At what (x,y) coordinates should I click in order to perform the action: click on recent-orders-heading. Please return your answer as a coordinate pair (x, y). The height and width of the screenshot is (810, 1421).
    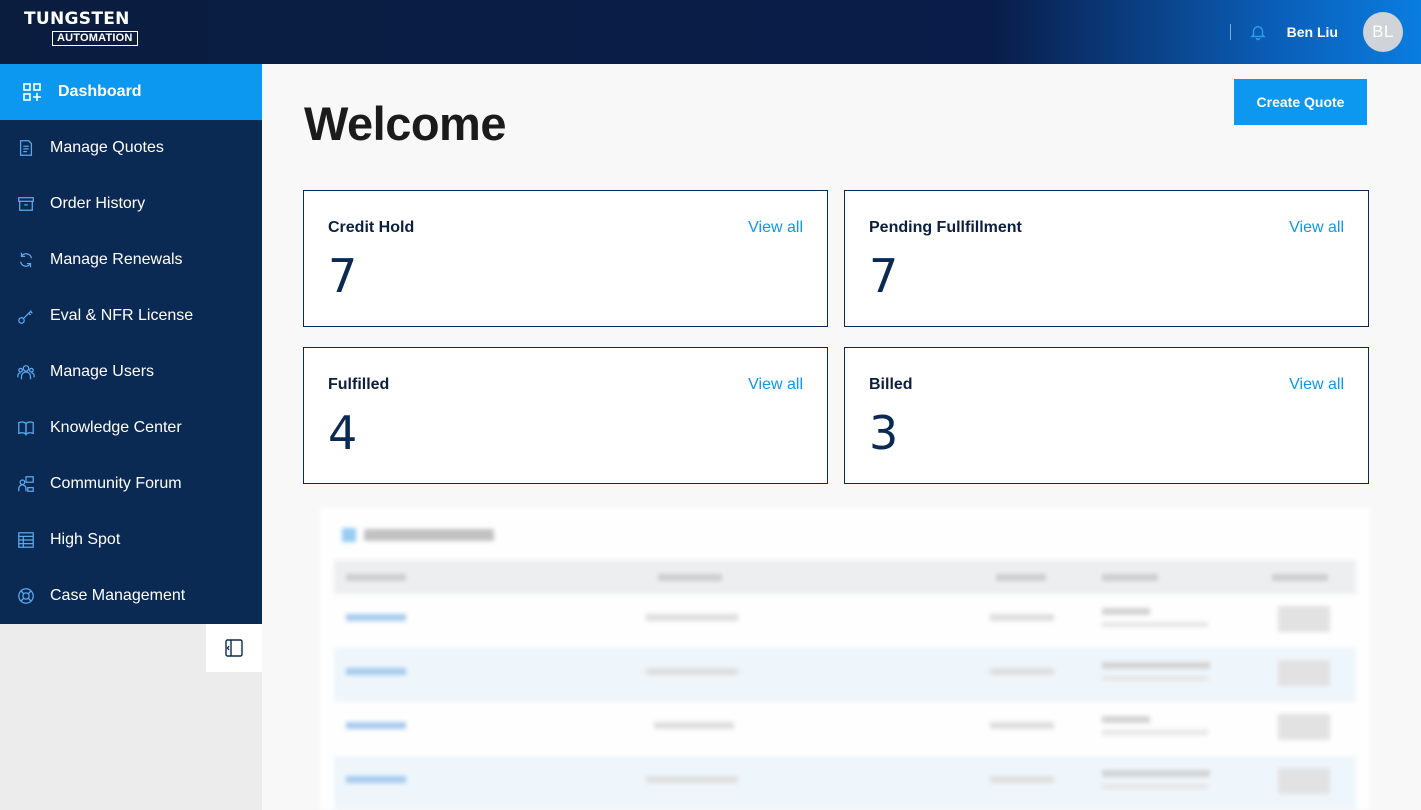
    Looking at the image, I should click on (418, 535).